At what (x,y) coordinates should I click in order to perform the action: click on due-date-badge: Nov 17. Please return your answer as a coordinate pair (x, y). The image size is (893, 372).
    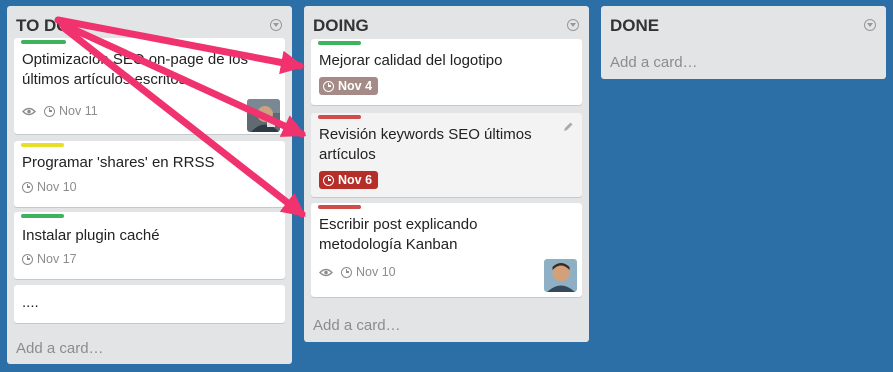
    Looking at the image, I should click on (49, 259).